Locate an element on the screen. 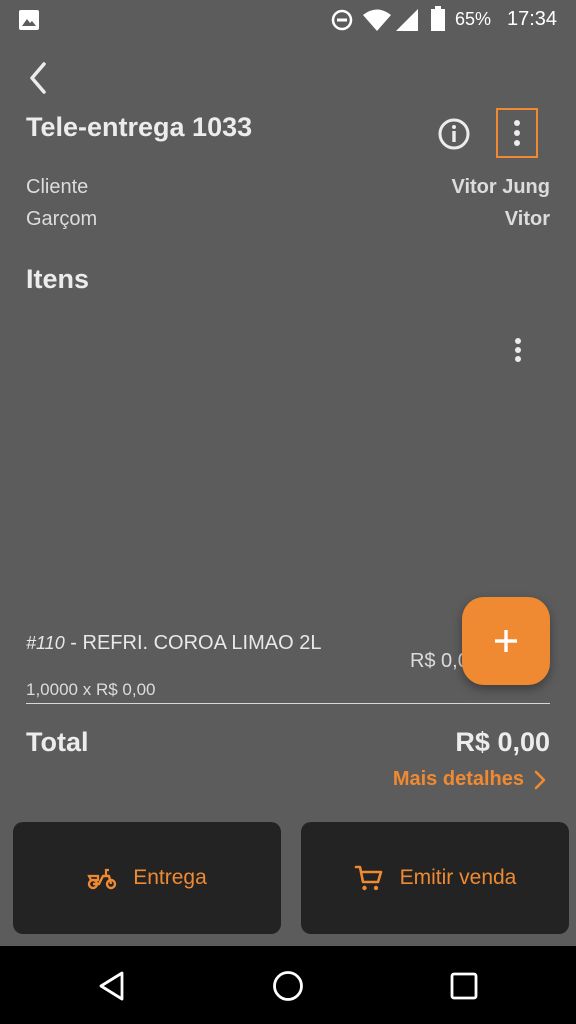 The height and width of the screenshot is (1024, 576). more-options-button is located at coordinates (517, 133).